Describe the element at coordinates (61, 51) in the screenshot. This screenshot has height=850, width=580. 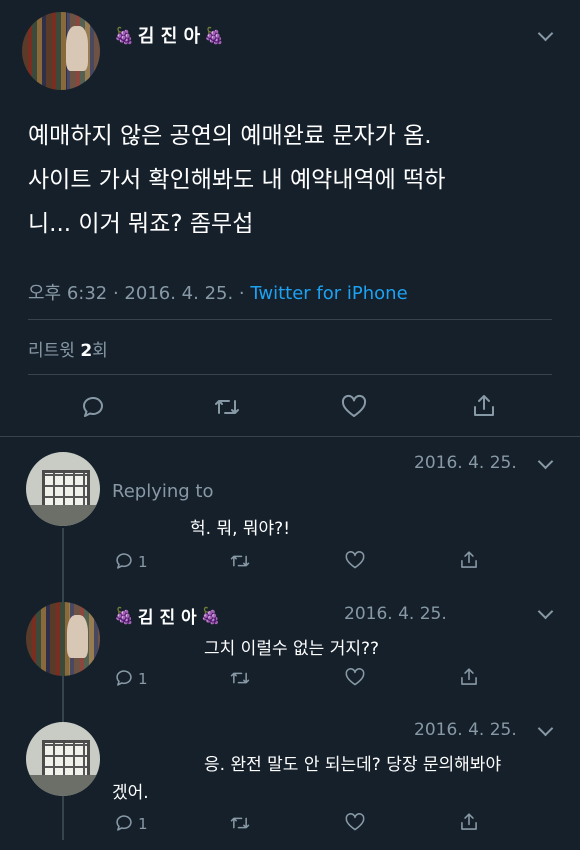
I see `author-avatar` at that location.